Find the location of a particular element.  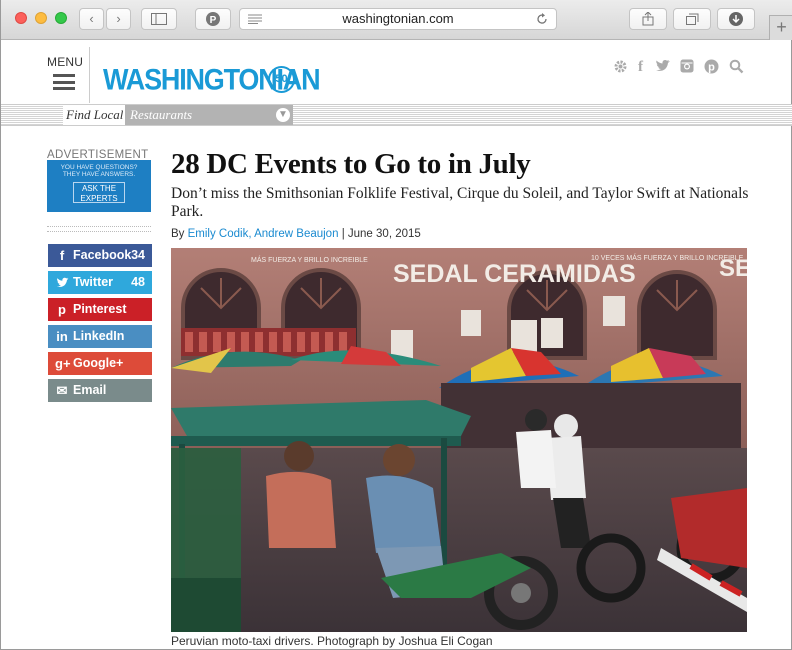

share-button is located at coordinates (648, 19).